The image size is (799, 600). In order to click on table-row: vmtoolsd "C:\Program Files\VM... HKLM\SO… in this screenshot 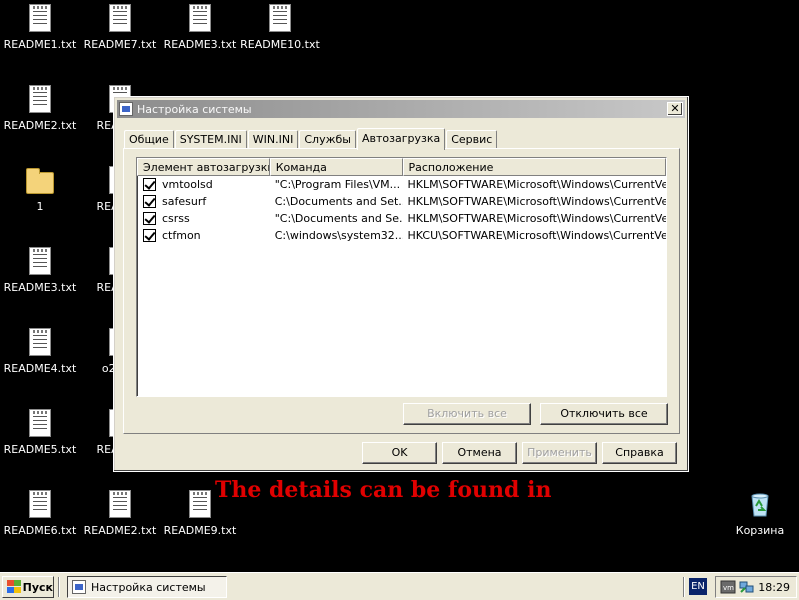, I will do `click(401, 184)`.